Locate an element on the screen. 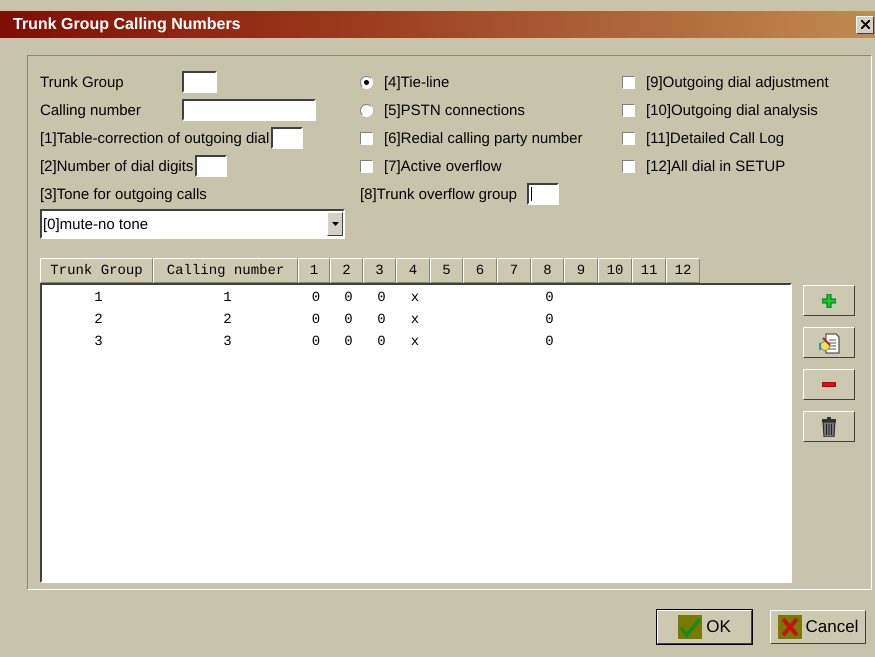 The height and width of the screenshot is (657, 875). column-header: Trunk Group is located at coordinates (96, 270).